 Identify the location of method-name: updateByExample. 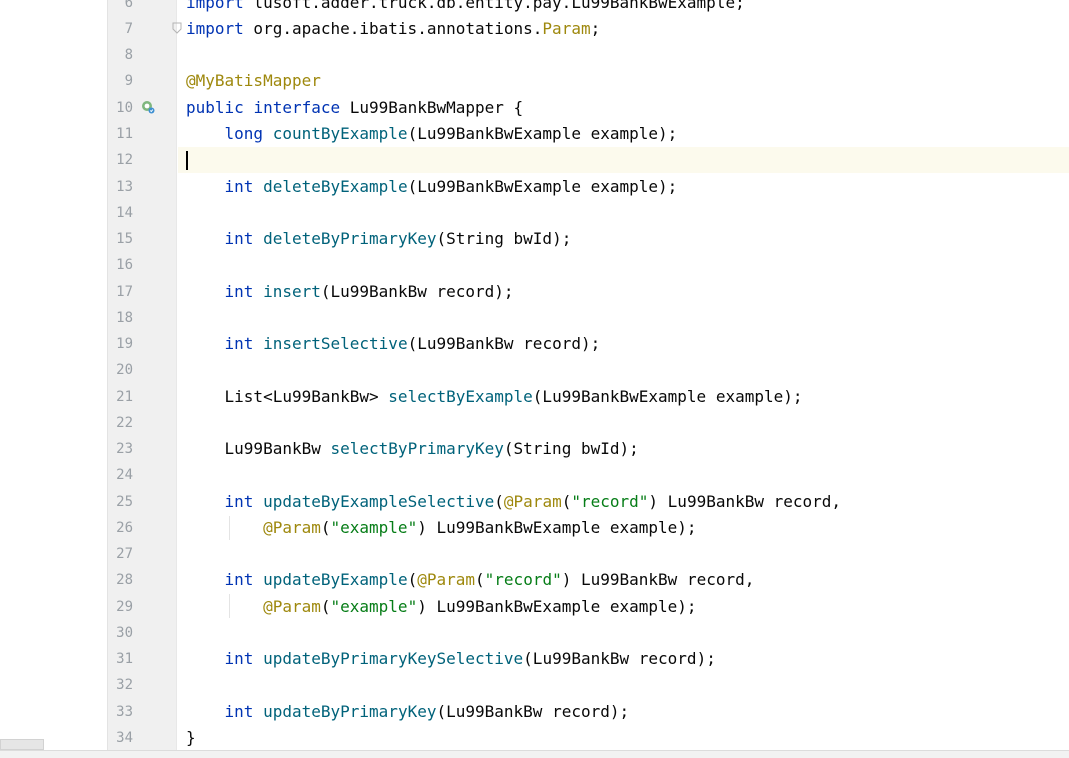
(335, 579).